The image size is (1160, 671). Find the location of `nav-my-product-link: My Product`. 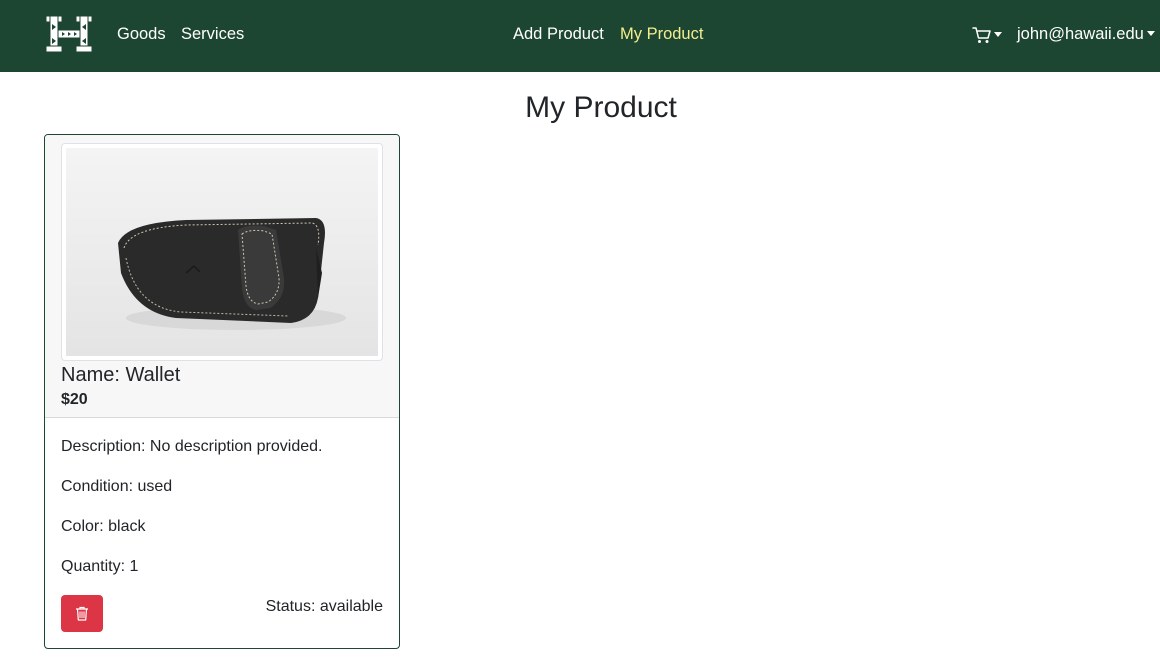

nav-my-product-link: My Product is located at coordinates (661, 34).